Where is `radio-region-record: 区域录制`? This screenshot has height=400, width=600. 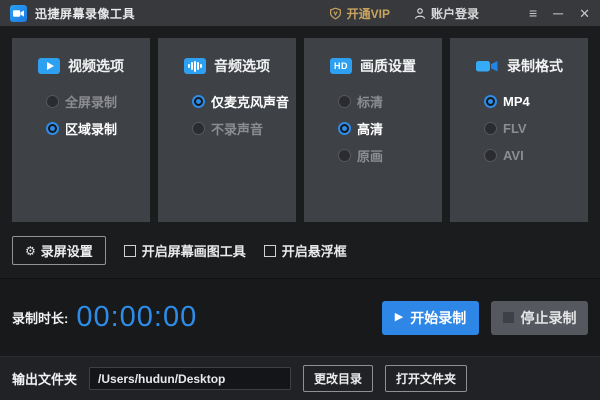 radio-region-record: 区域录制 is located at coordinates (81, 128).